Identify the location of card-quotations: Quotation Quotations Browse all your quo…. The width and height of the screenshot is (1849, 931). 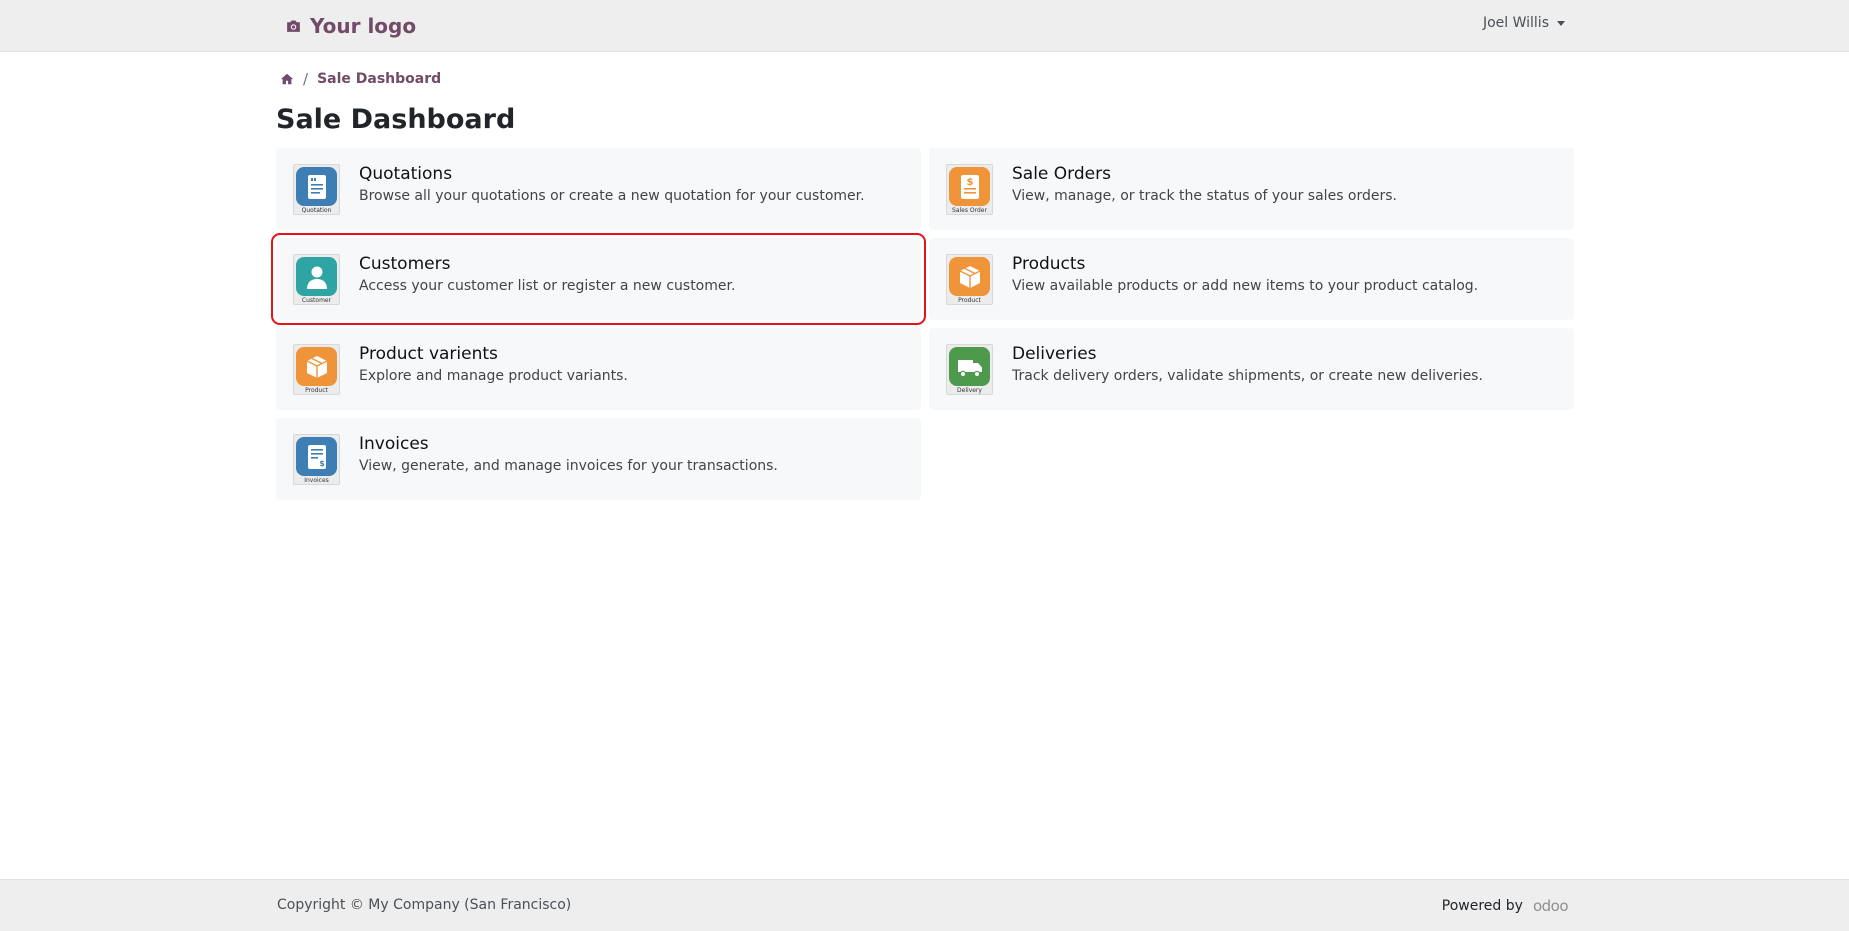
(598, 189).